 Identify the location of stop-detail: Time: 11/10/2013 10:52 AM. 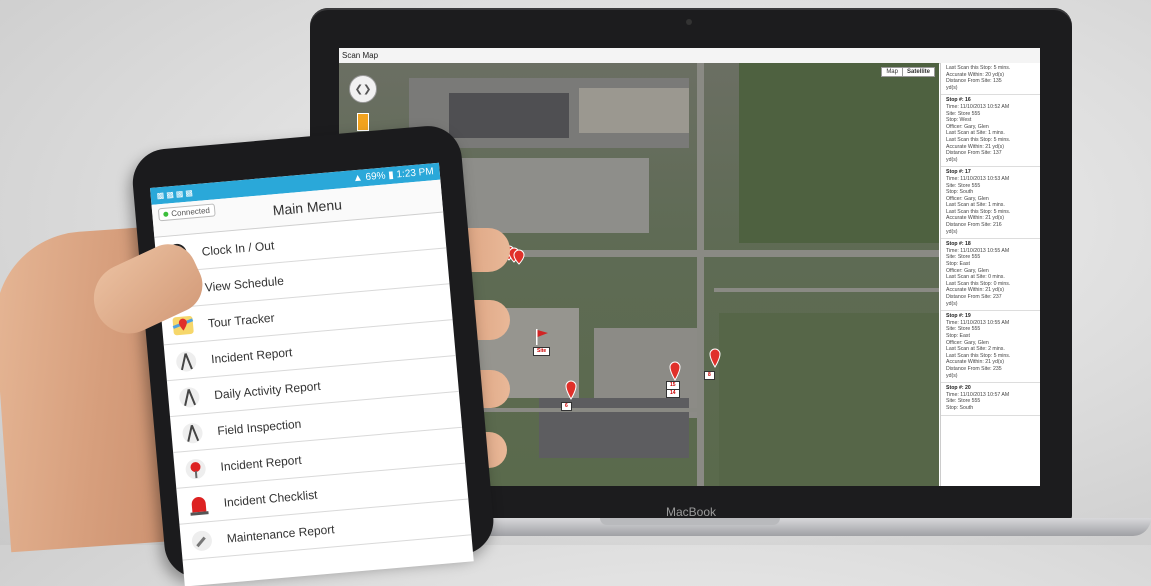
(978, 106).